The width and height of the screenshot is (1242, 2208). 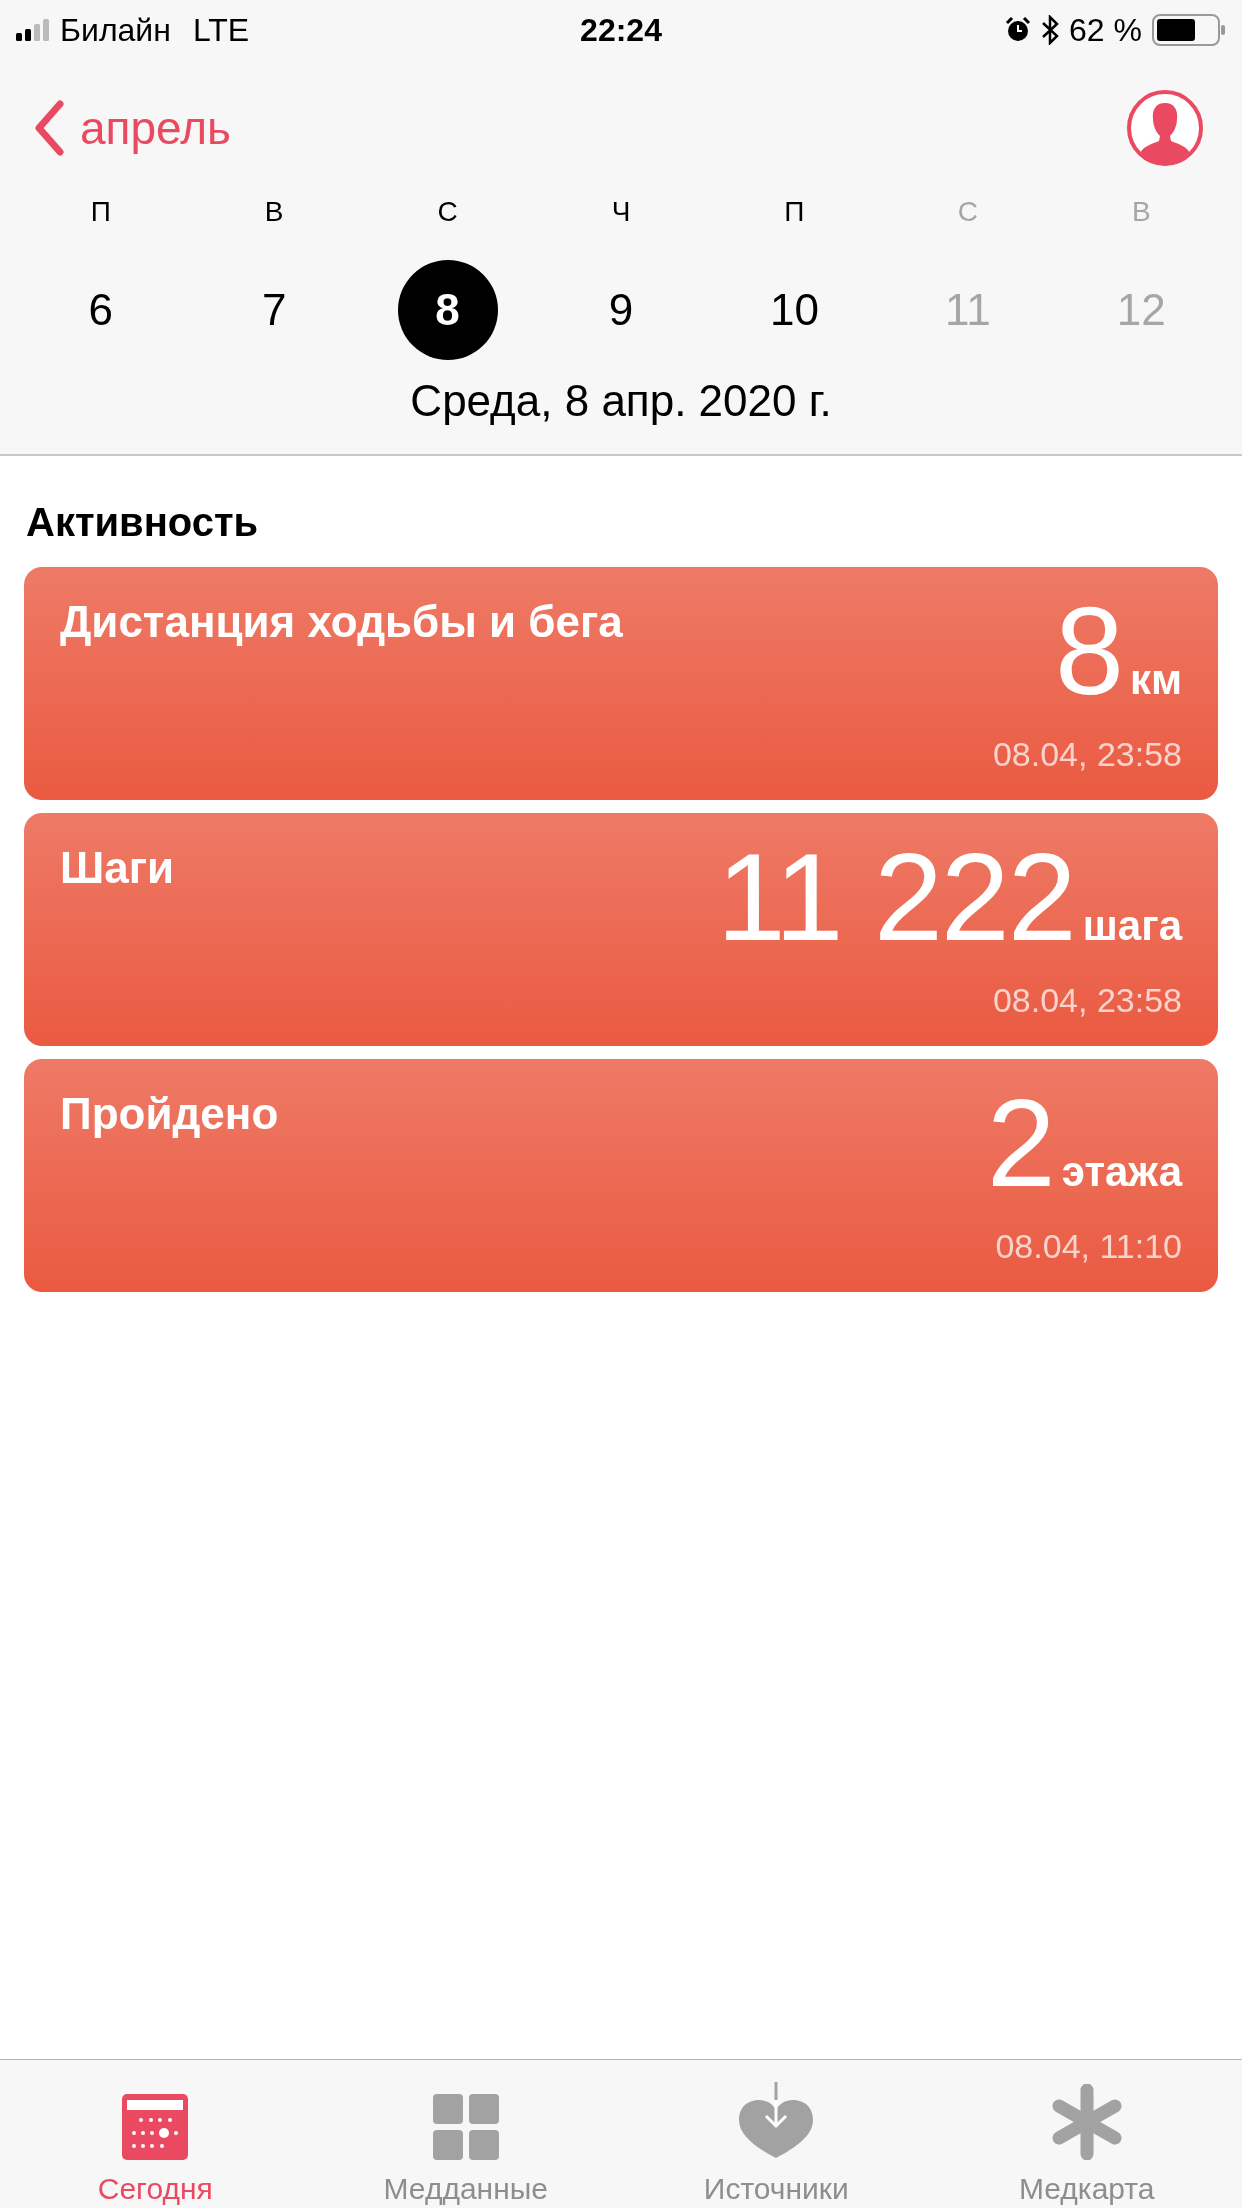 What do you see at coordinates (621, 310) in the screenshot?
I see `day-button: 9` at bounding box center [621, 310].